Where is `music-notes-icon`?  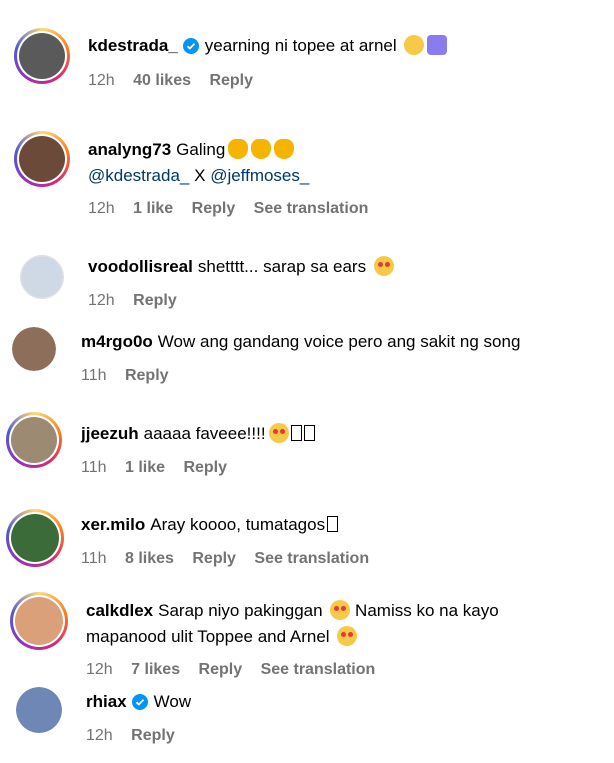 music-notes-icon is located at coordinates (437, 45).